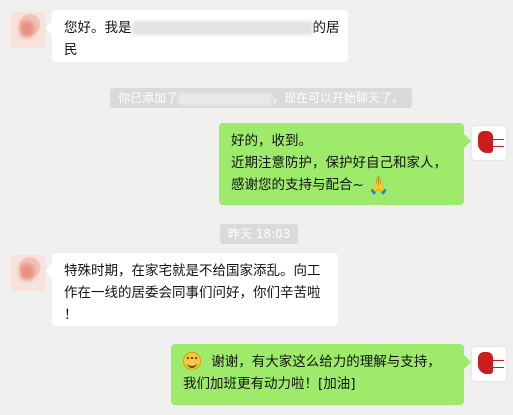  I want to click on message-line: 特殊时期，在家宅就是不给国家添乱。向工, so click(192, 271).